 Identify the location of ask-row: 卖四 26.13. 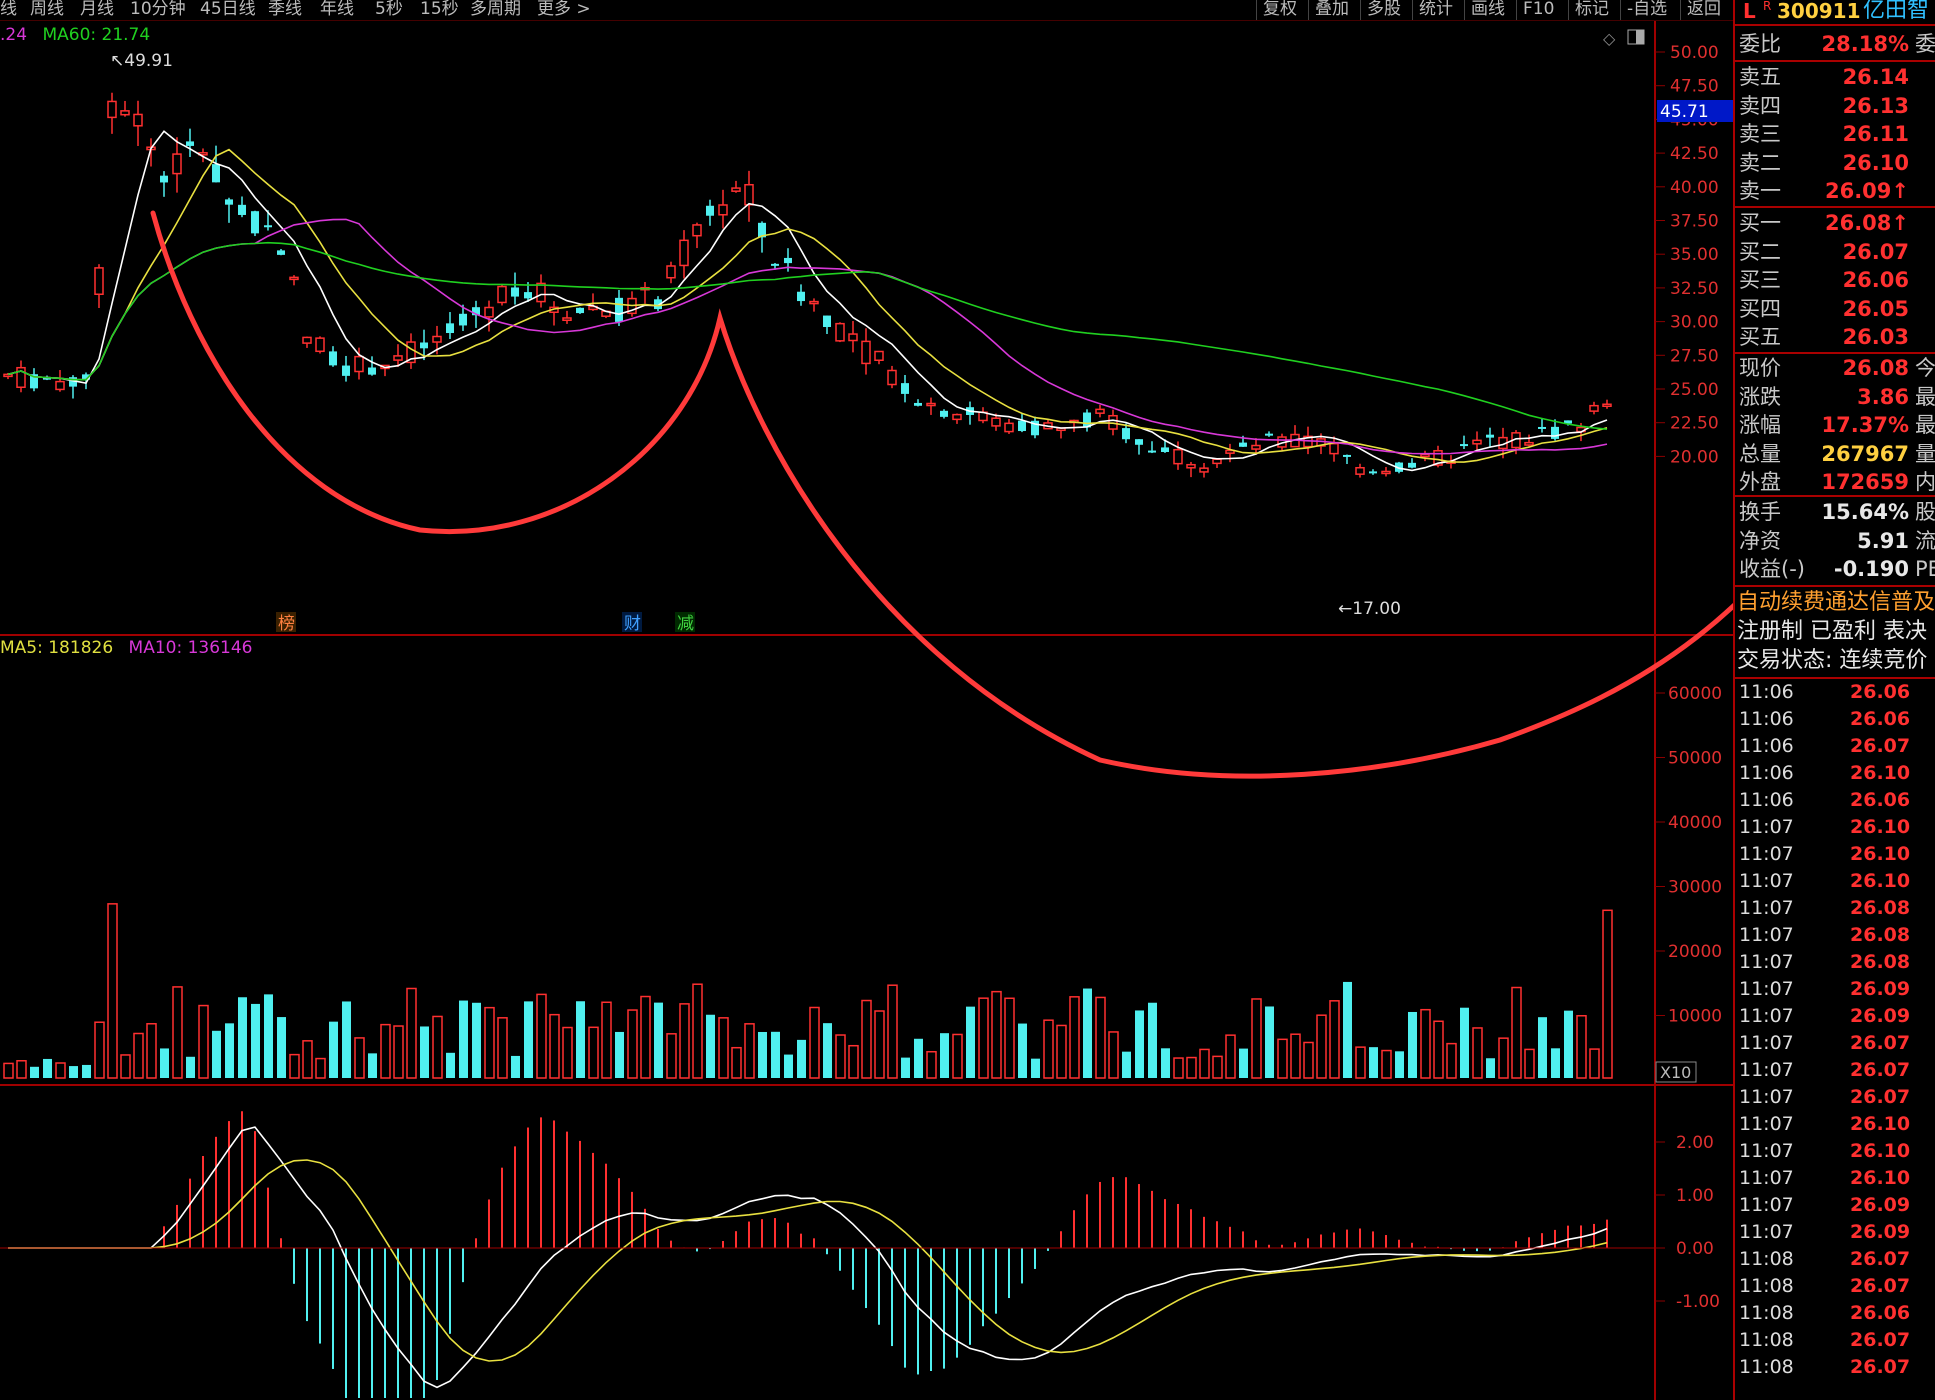
(1835, 106).